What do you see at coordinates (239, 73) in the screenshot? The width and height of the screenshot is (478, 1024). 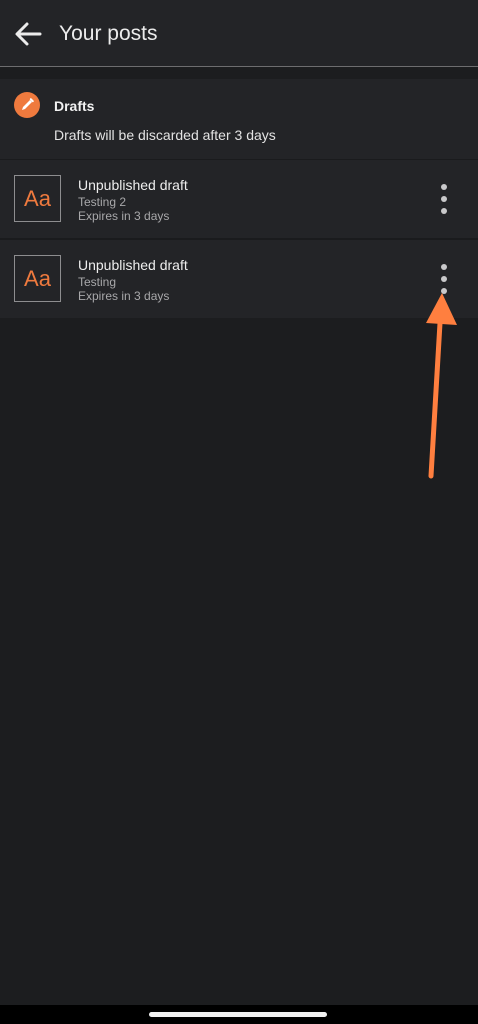 I see `section-gap` at bounding box center [239, 73].